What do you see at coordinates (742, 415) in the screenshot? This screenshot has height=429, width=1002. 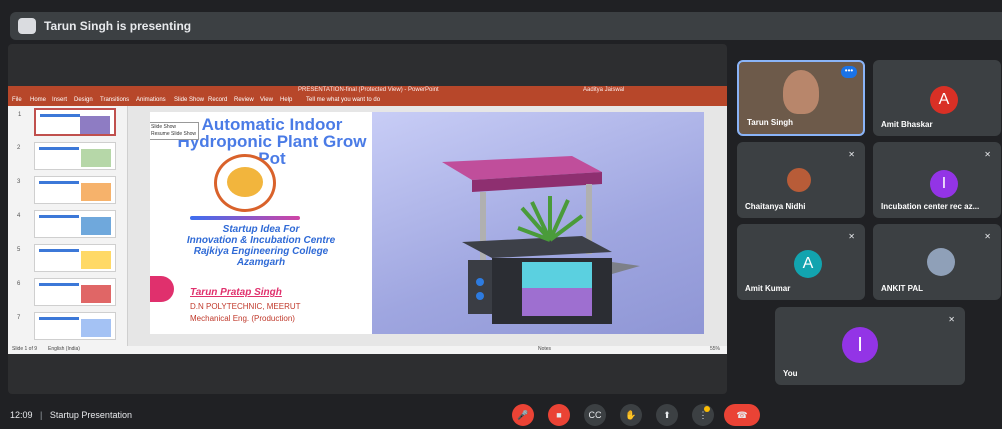 I see `hang-up-icon: ☎` at bounding box center [742, 415].